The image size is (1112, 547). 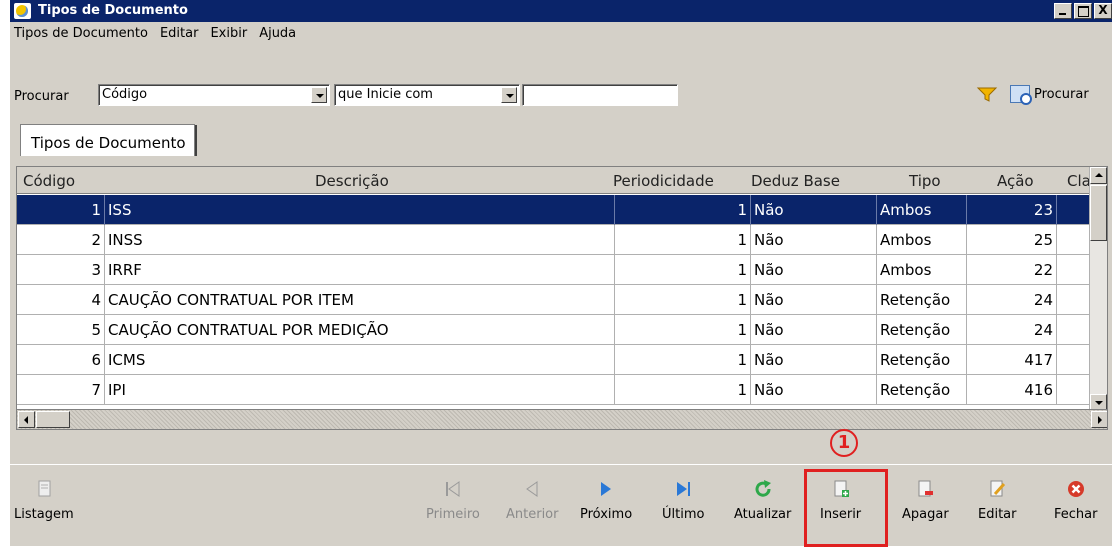 What do you see at coordinates (385, 94) in the screenshot?
I see `search-operator-value: que Inicie com` at bounding box center [385, 94].